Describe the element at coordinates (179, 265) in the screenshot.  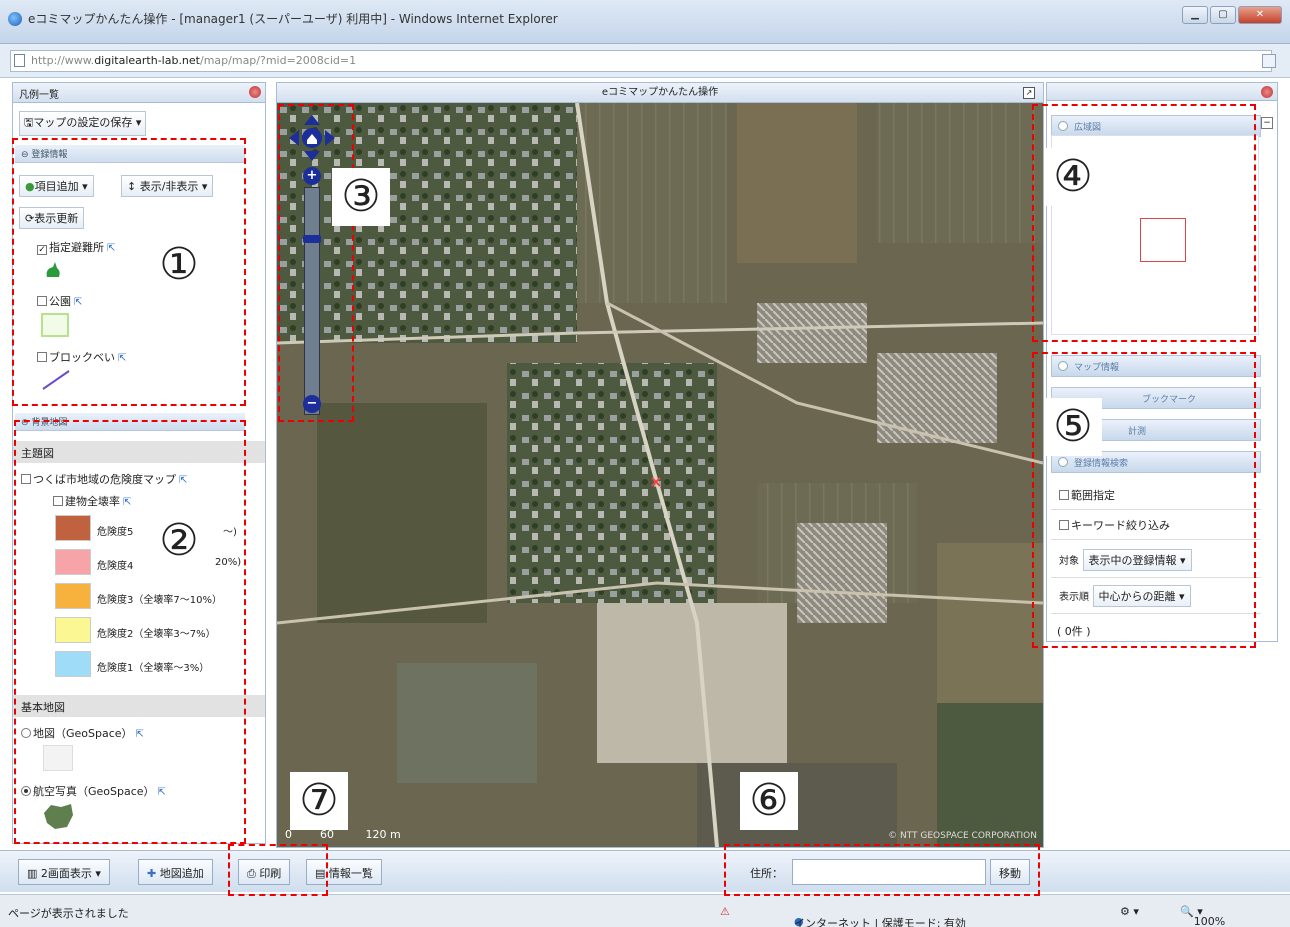
I see `annotation-number-1: ①` at that location.